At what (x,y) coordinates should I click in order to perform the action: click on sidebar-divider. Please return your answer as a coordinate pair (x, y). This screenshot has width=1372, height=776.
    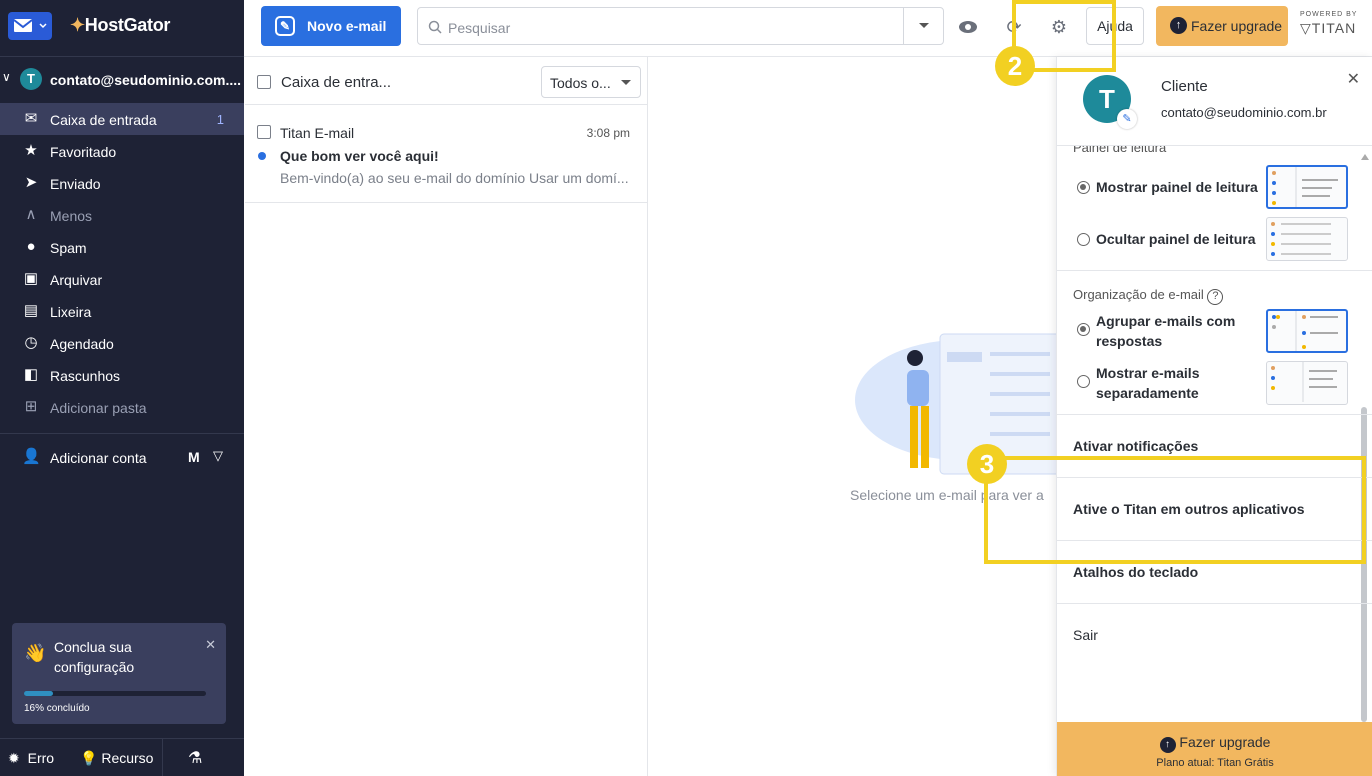
    Looking at the image, I should click on (122, 433).